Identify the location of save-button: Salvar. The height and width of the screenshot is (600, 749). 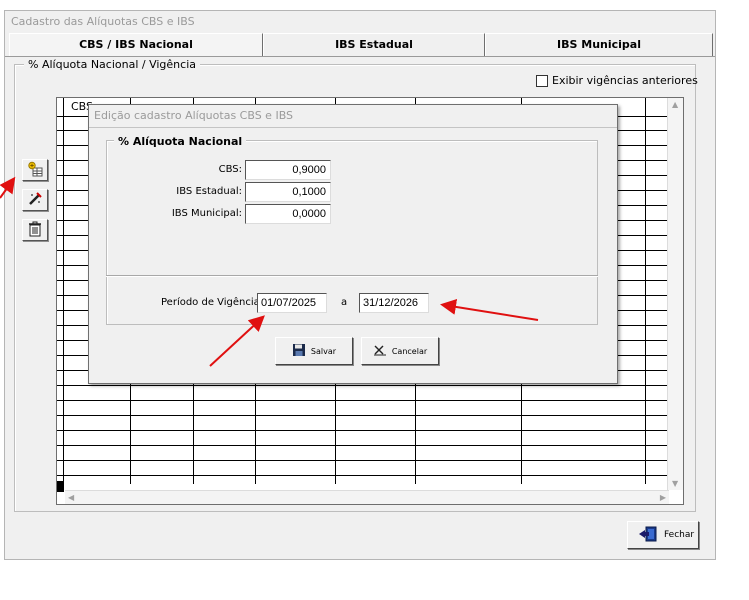
(314, 351).